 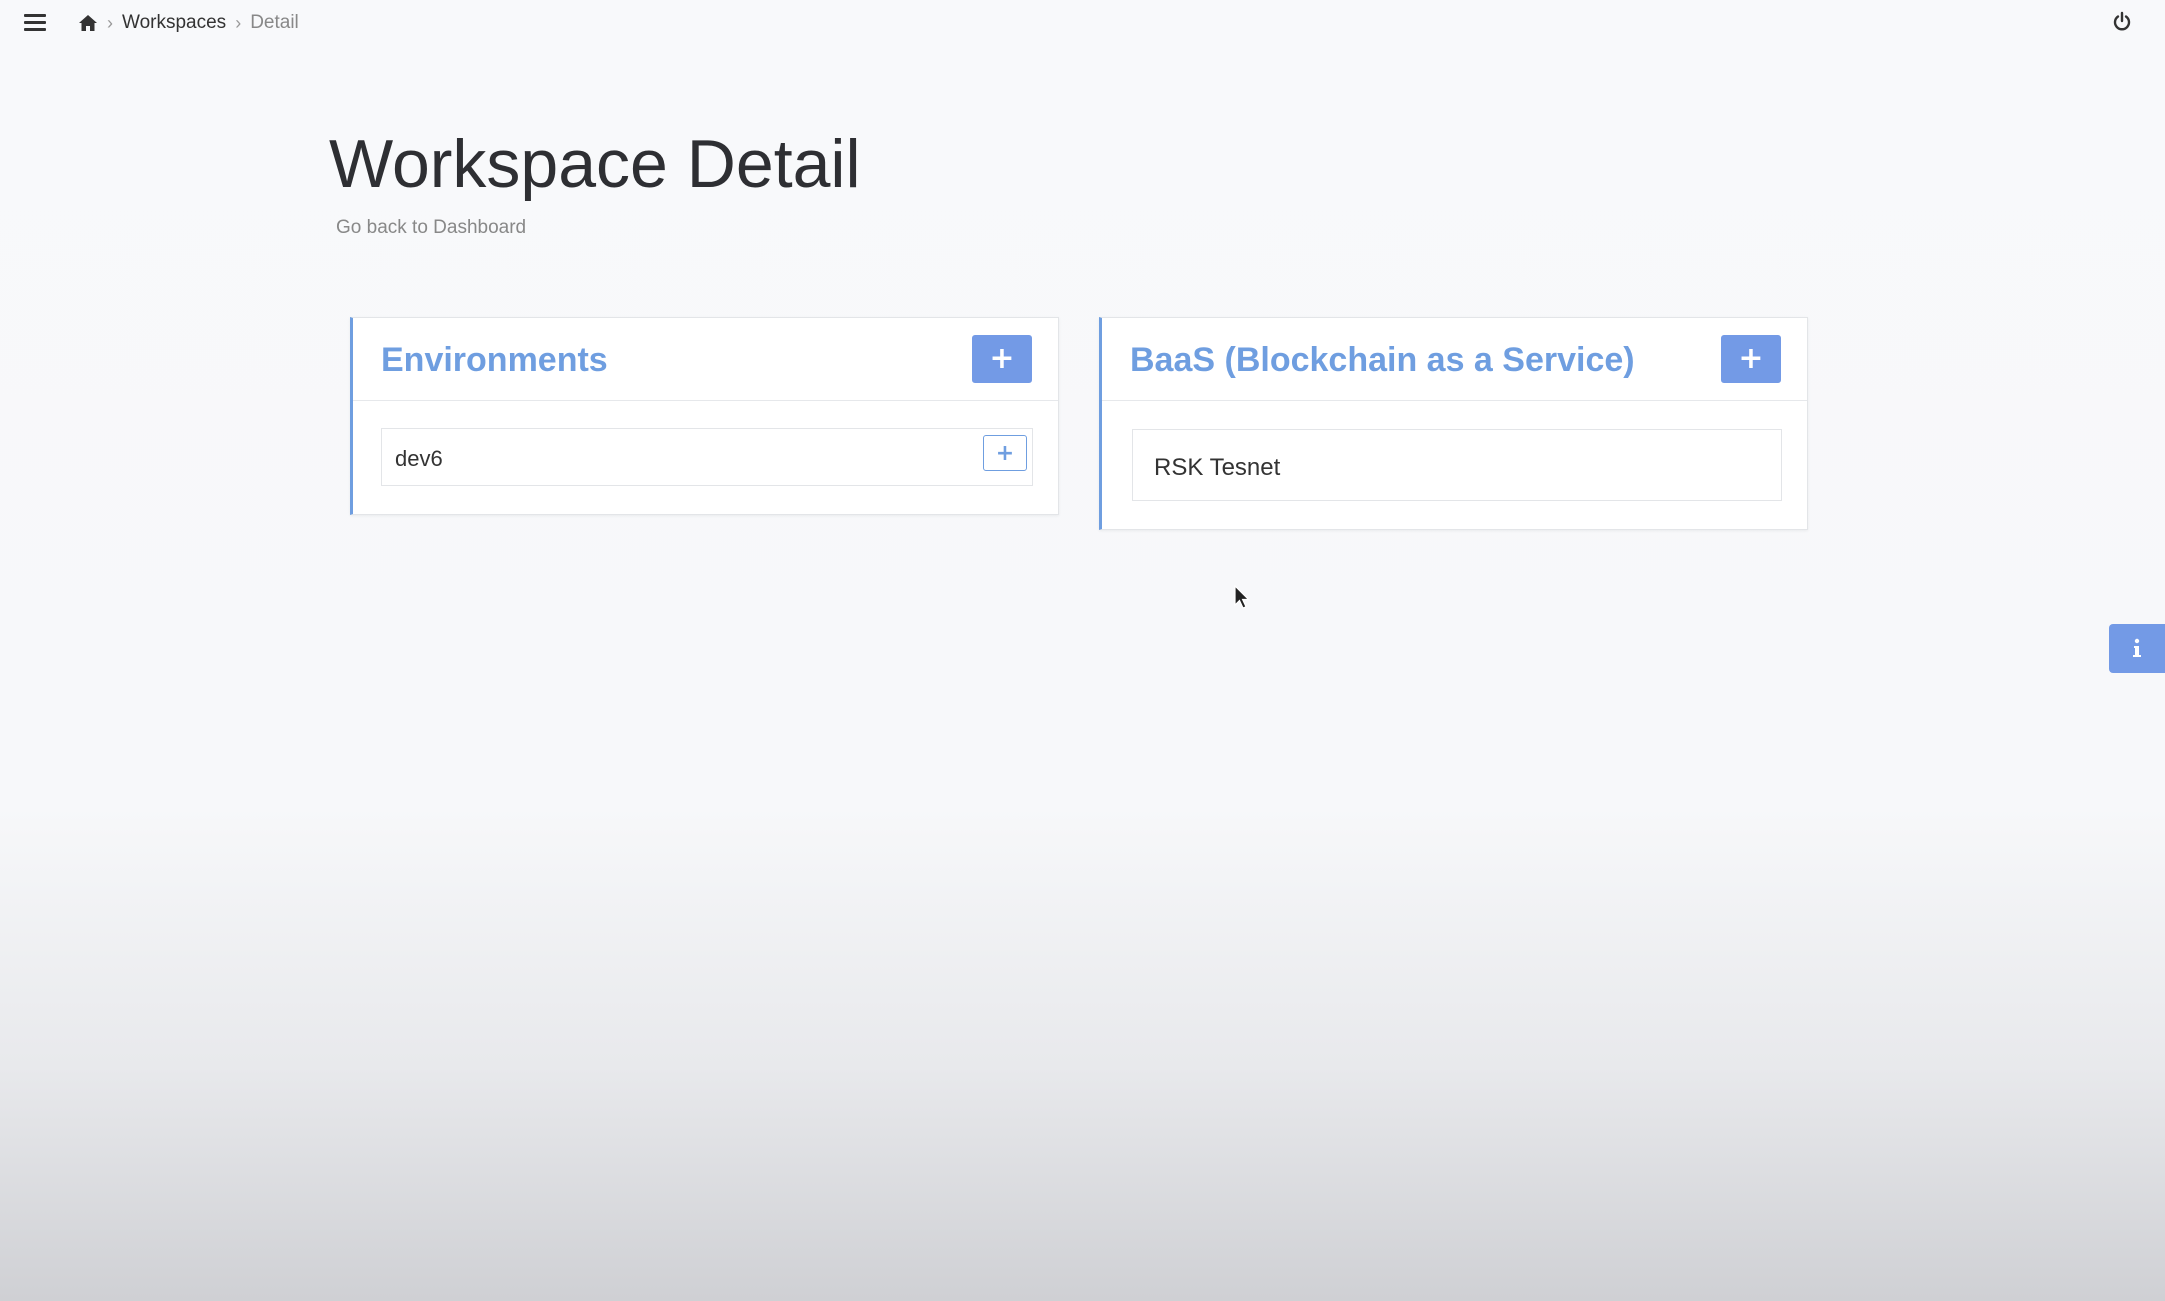 What do you see at coordinates (1382, 360) in the screenshot?
I see `baas-title: BaaS (Blockchain as a Service)` at bounding box center [1382, 360].